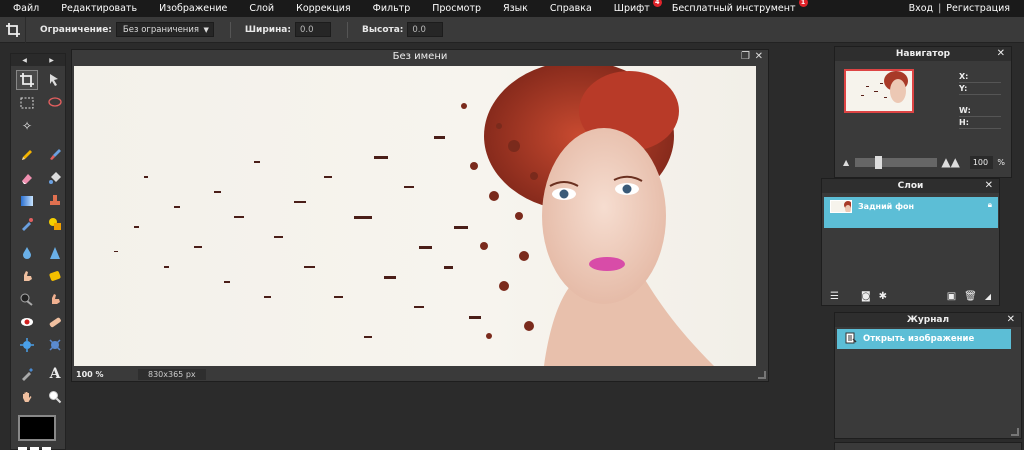 This screenshot has height=450, width=1024. I want to click on lasso-tool, so click(55, 103).